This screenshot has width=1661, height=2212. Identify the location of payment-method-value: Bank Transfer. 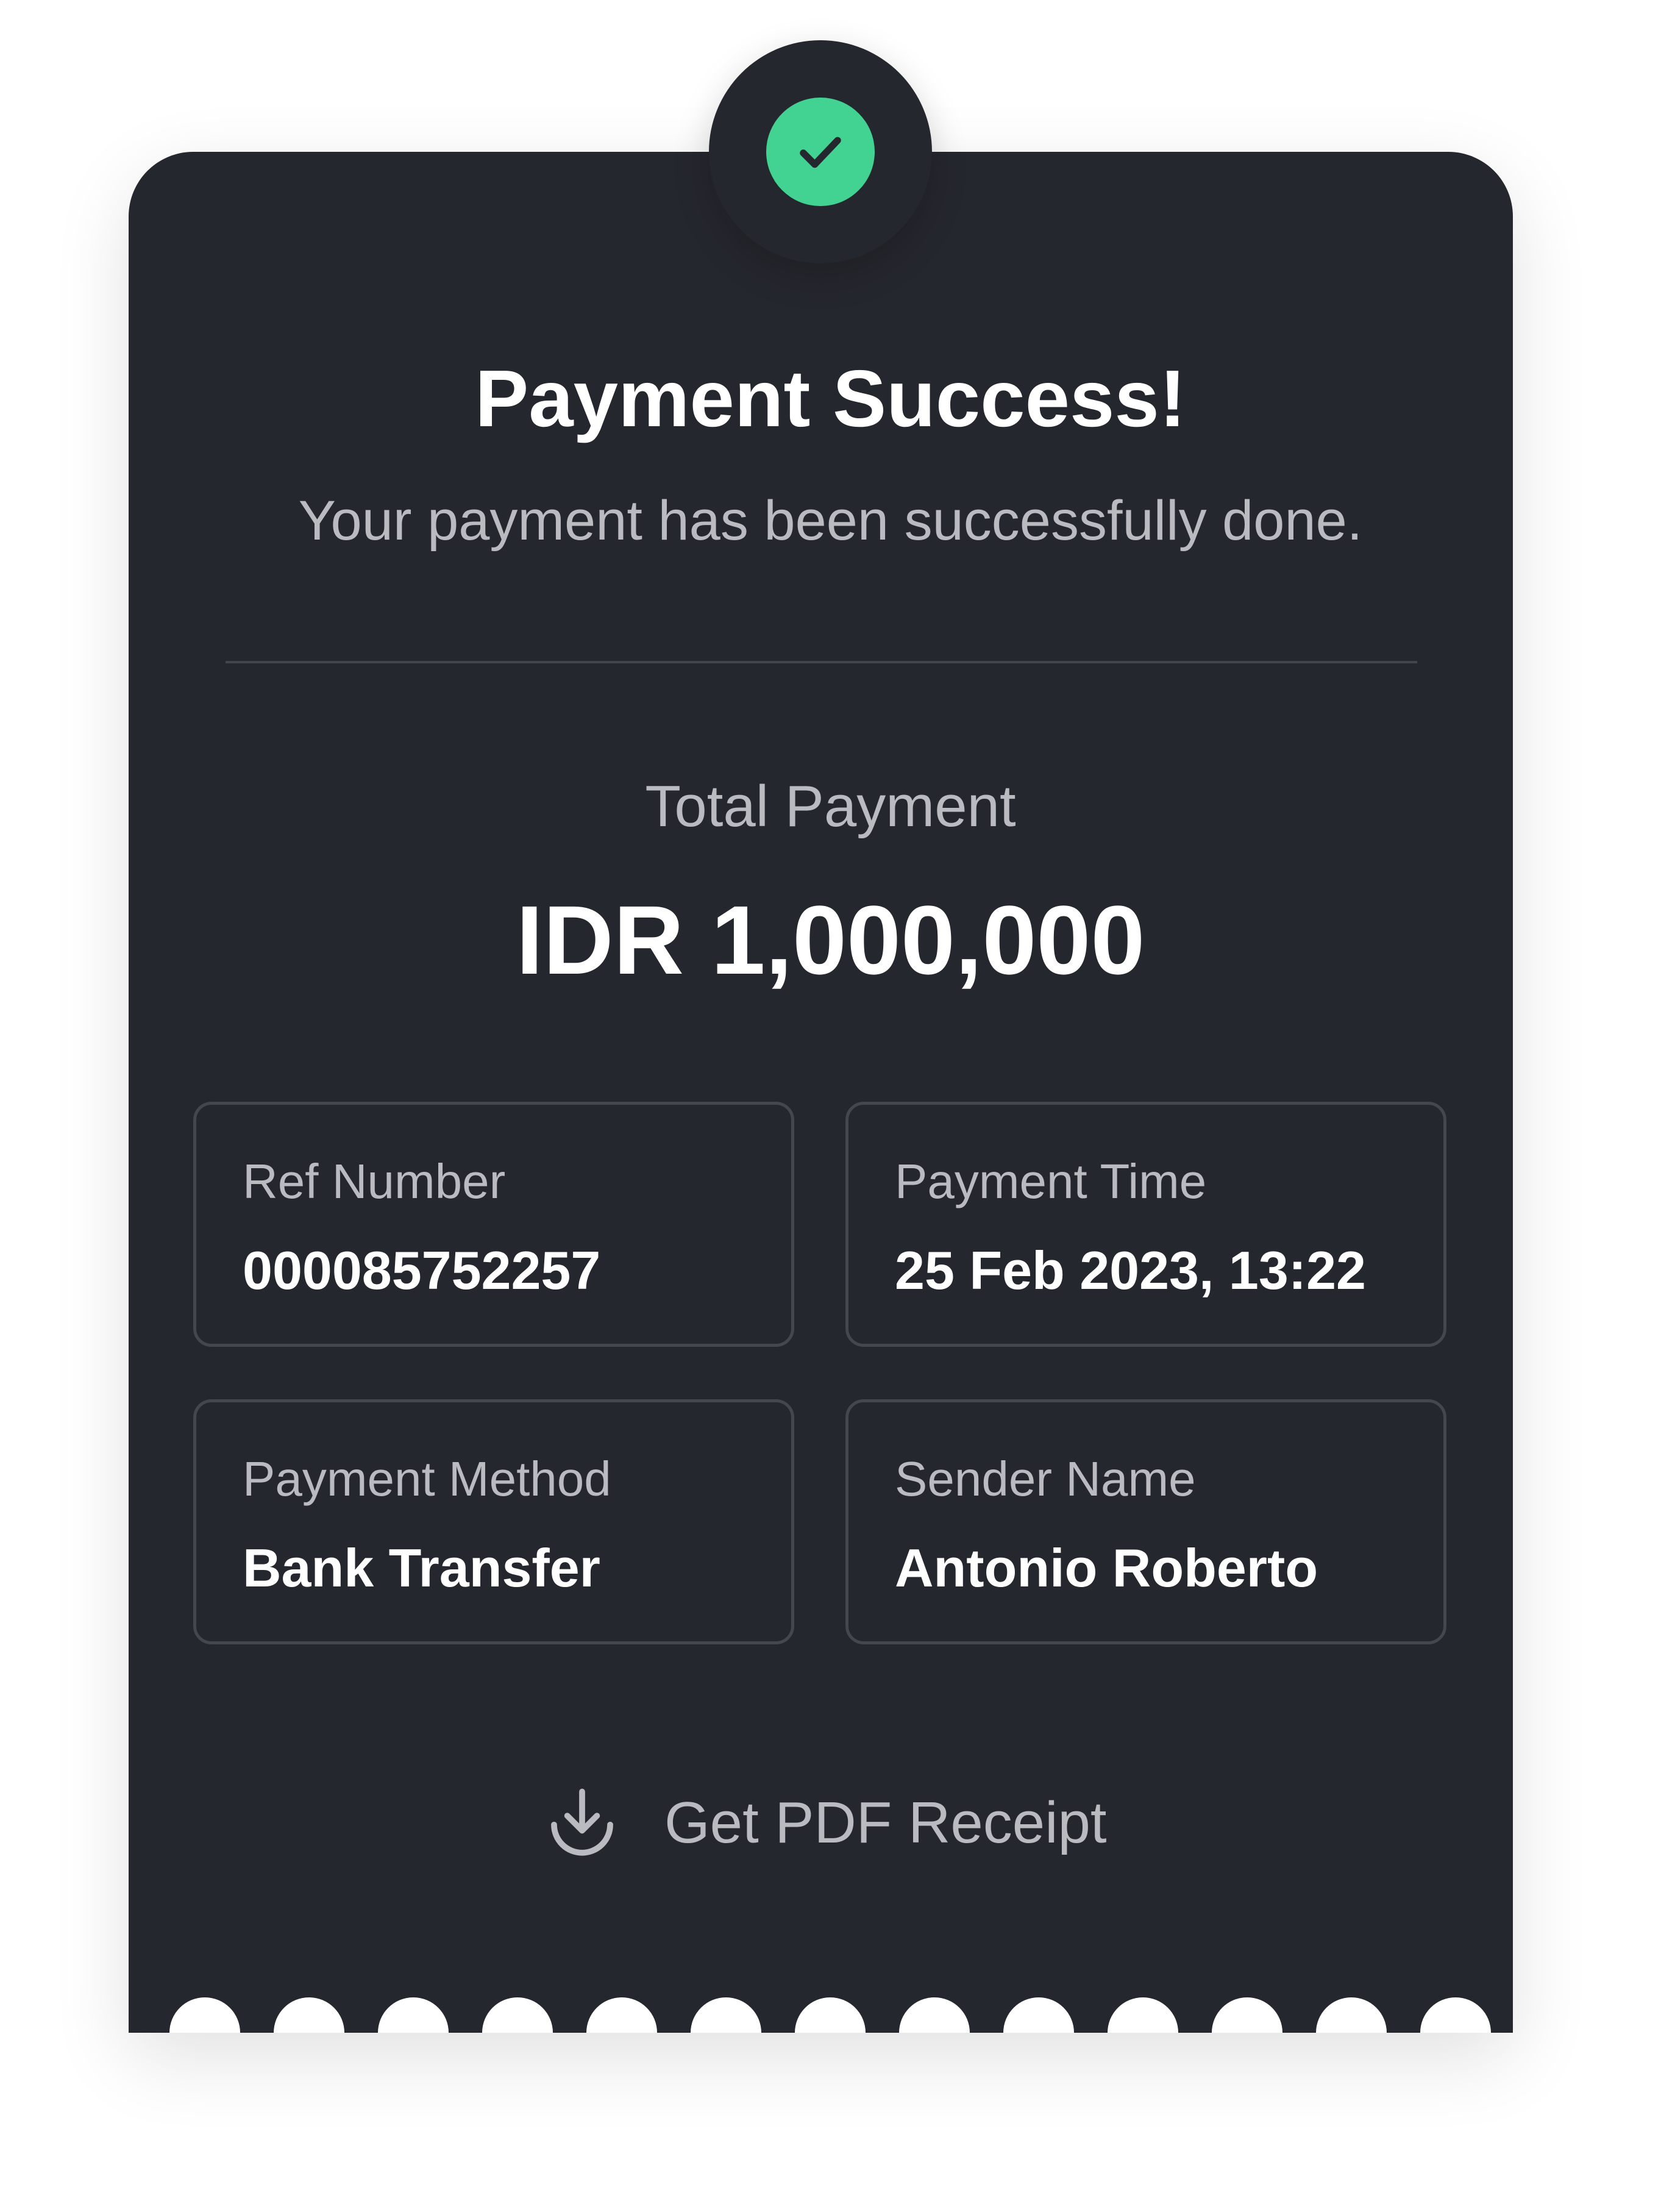
(422, 1568).